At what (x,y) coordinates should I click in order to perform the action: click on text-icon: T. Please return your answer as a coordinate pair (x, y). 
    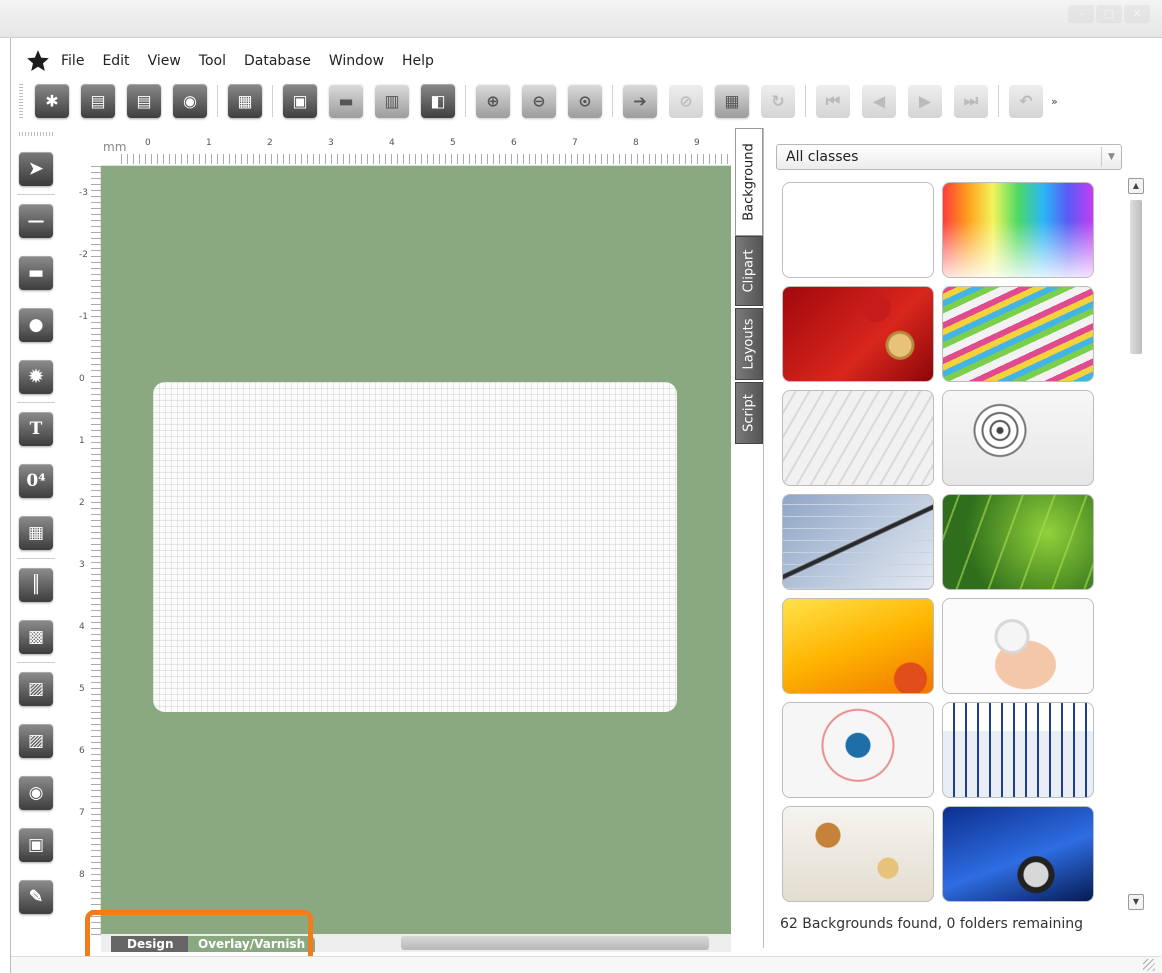
    Looking at the image, I should click on (36, 429).